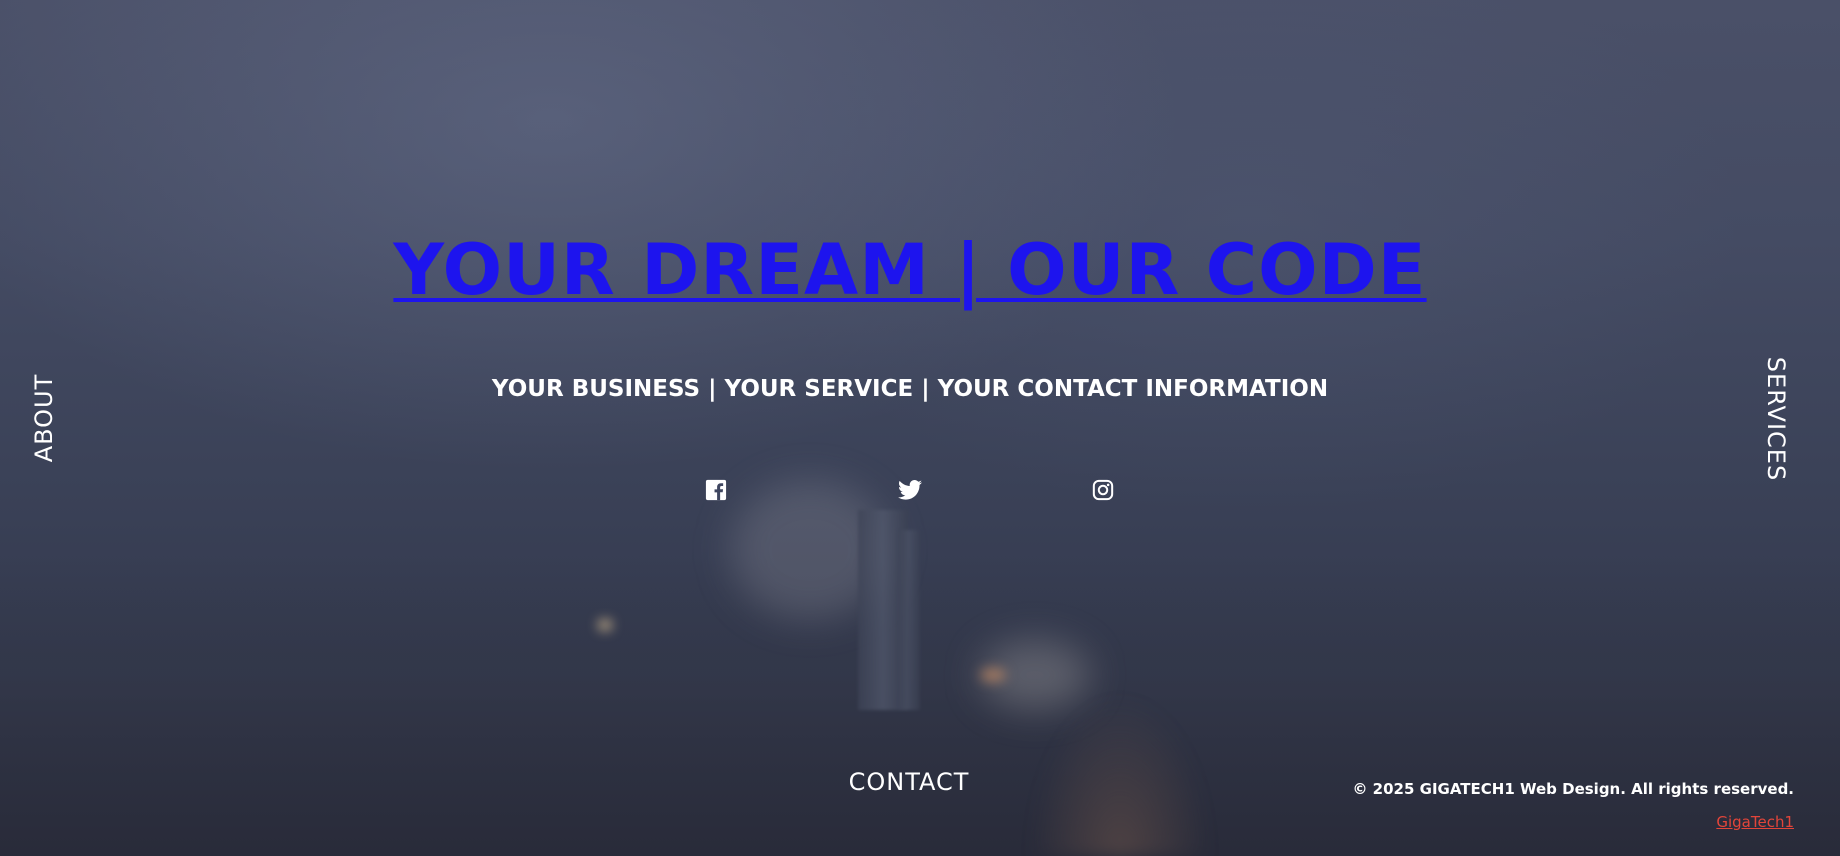  I want to click on instagram-link, so click(1103, 490).